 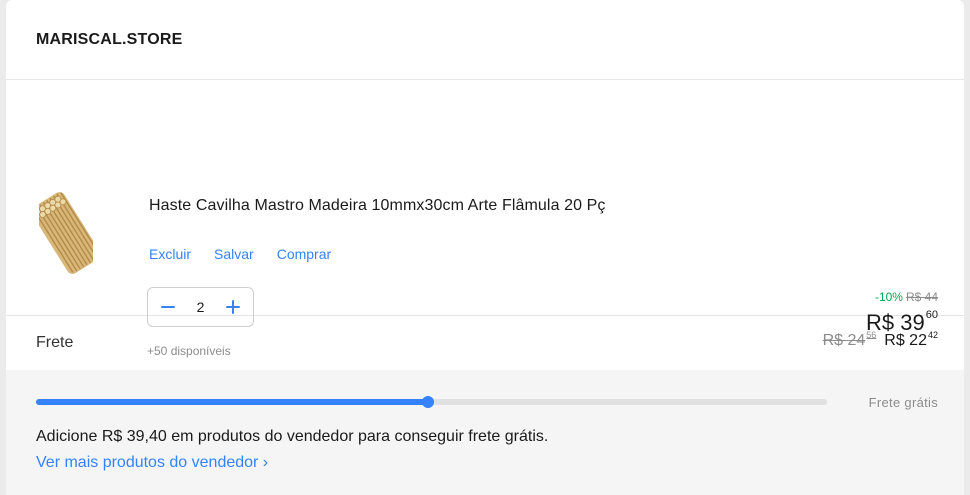 What do you see at coordinates (871, 335) in the screenshot?
I see `shipping-old-cents: 56` at bounding box center [871, 335].